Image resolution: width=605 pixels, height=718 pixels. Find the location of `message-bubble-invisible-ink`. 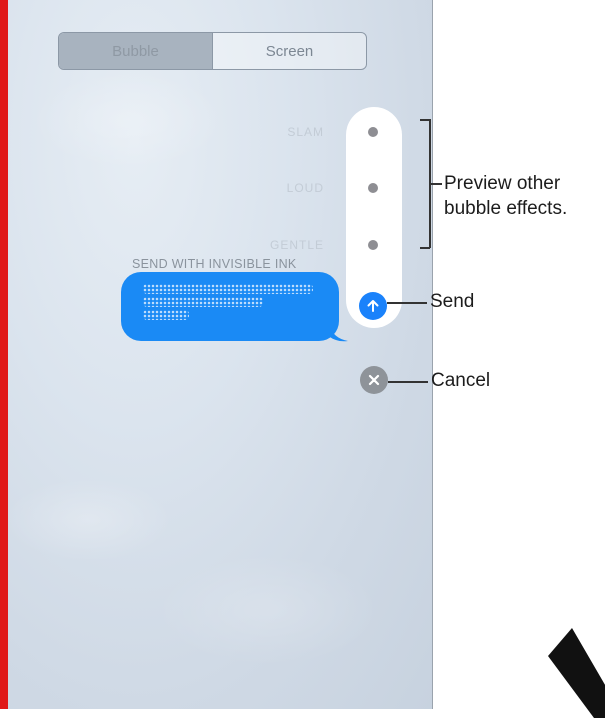

message-bubble-invisible-ink is located at coordinates (230, 306).